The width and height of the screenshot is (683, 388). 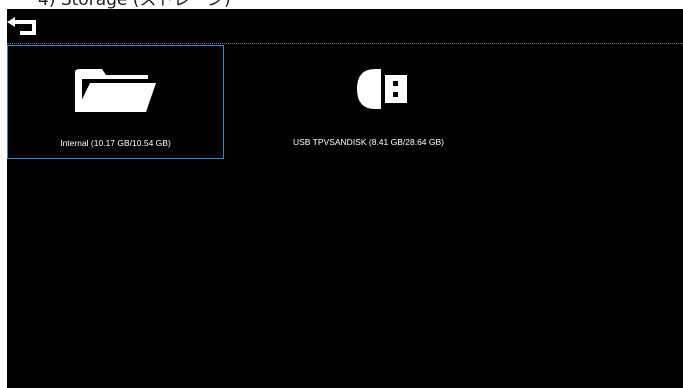 I want to click on usb-drive-icon, so click(x=369, y=91).